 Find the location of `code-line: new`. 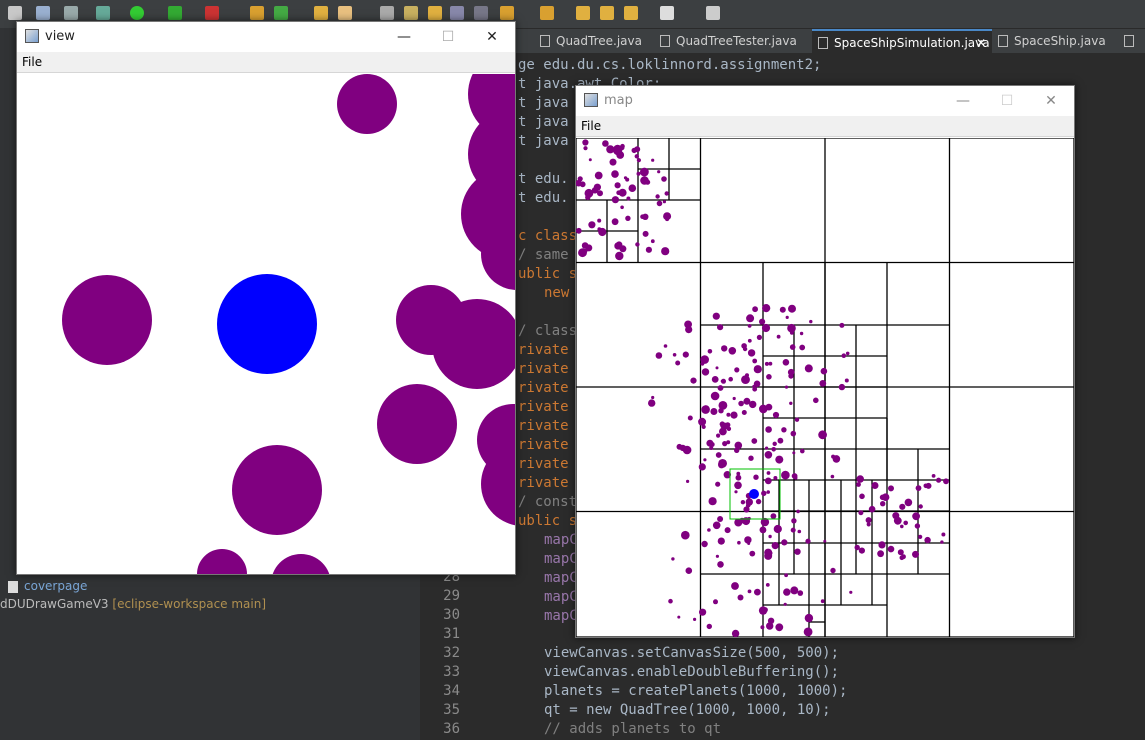

code-line: new is located at coordinates (557, 293).